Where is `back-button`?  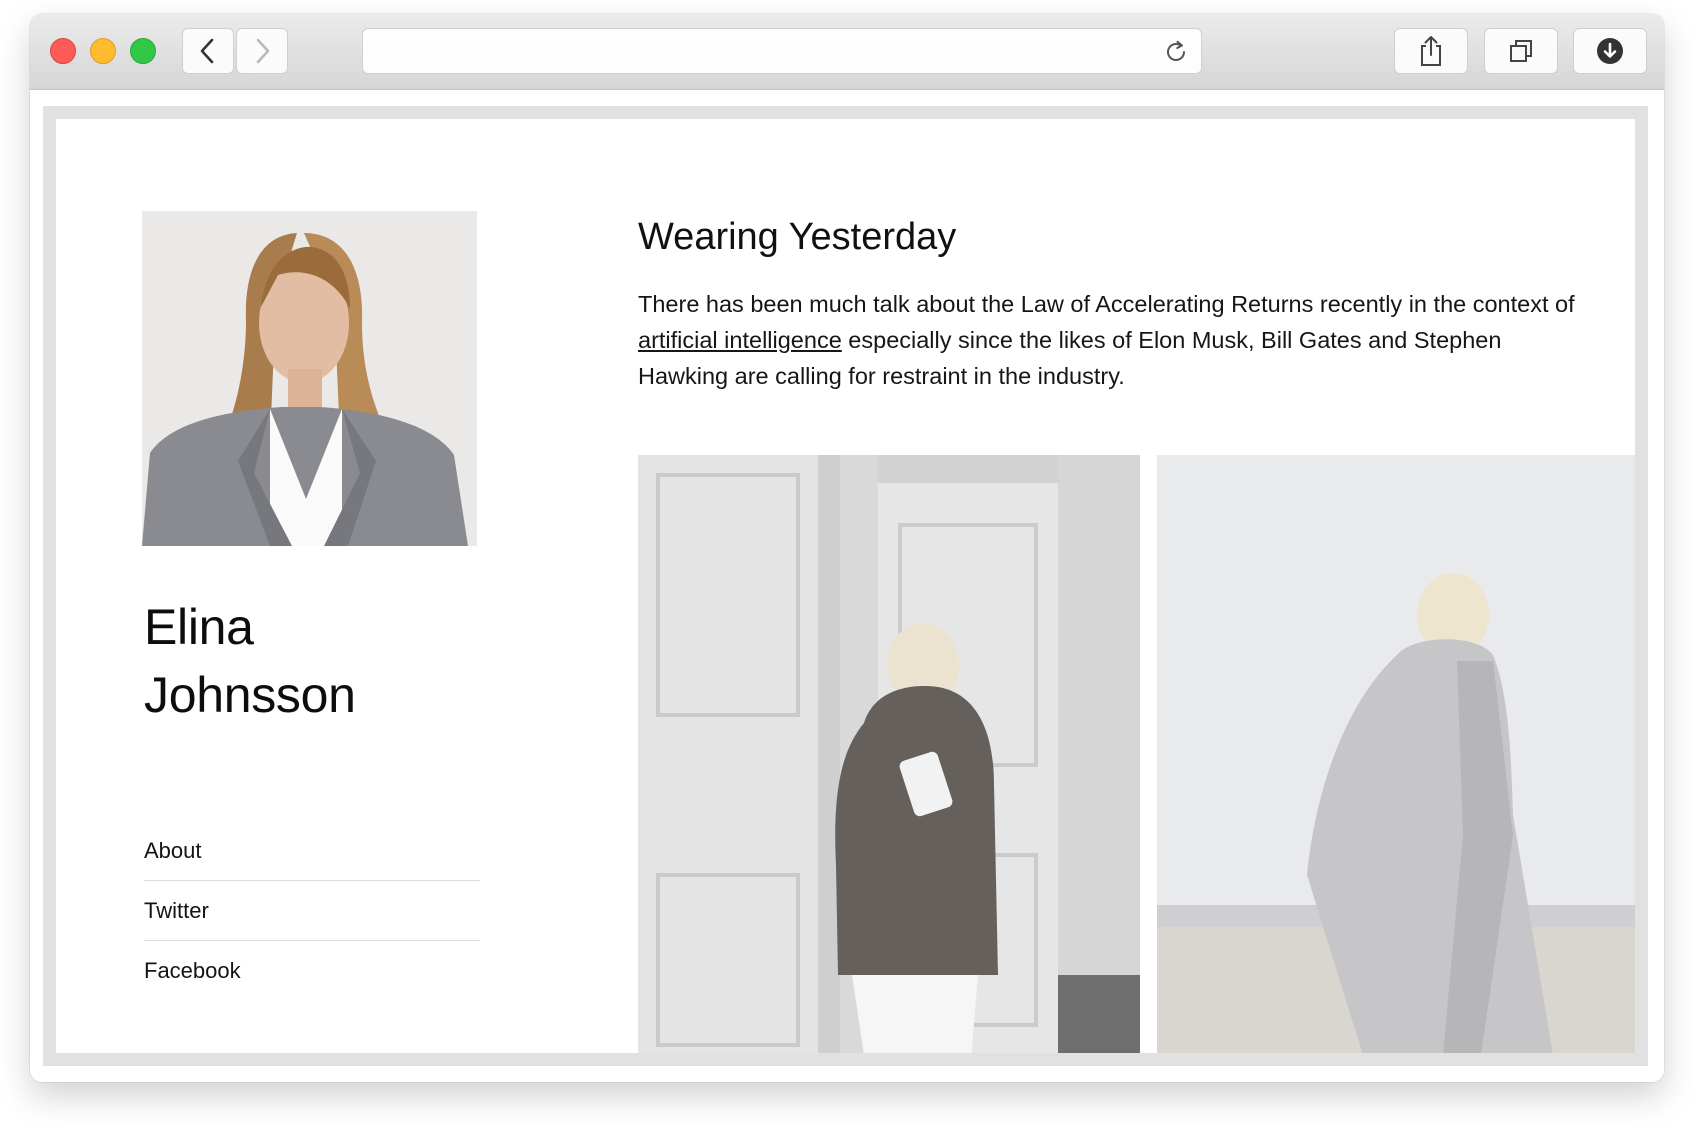 back-button is located at coordinates (208, 51).